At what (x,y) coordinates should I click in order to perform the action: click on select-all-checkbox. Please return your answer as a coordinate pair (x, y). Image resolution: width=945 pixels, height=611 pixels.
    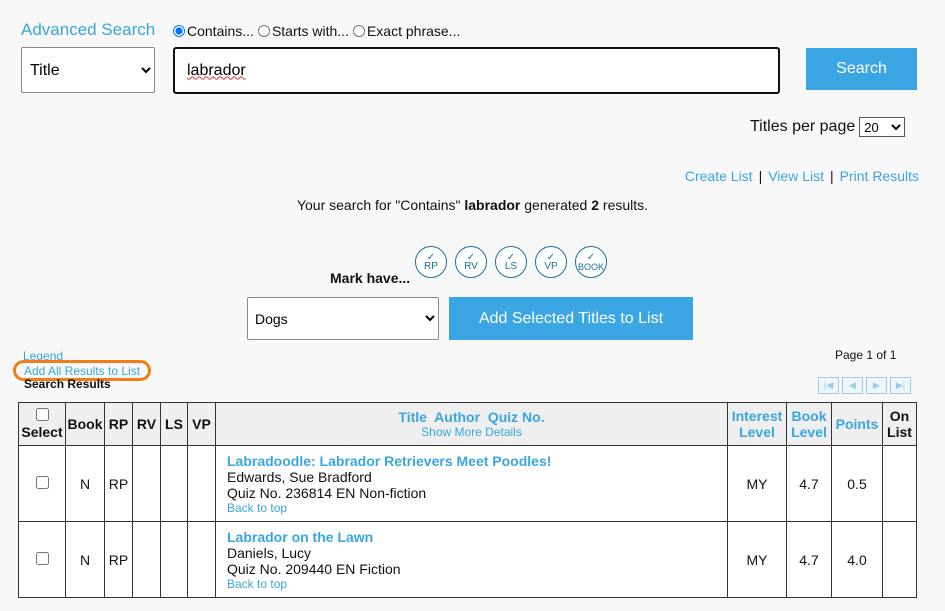
    Looking at the image, I should click on (42, 414).